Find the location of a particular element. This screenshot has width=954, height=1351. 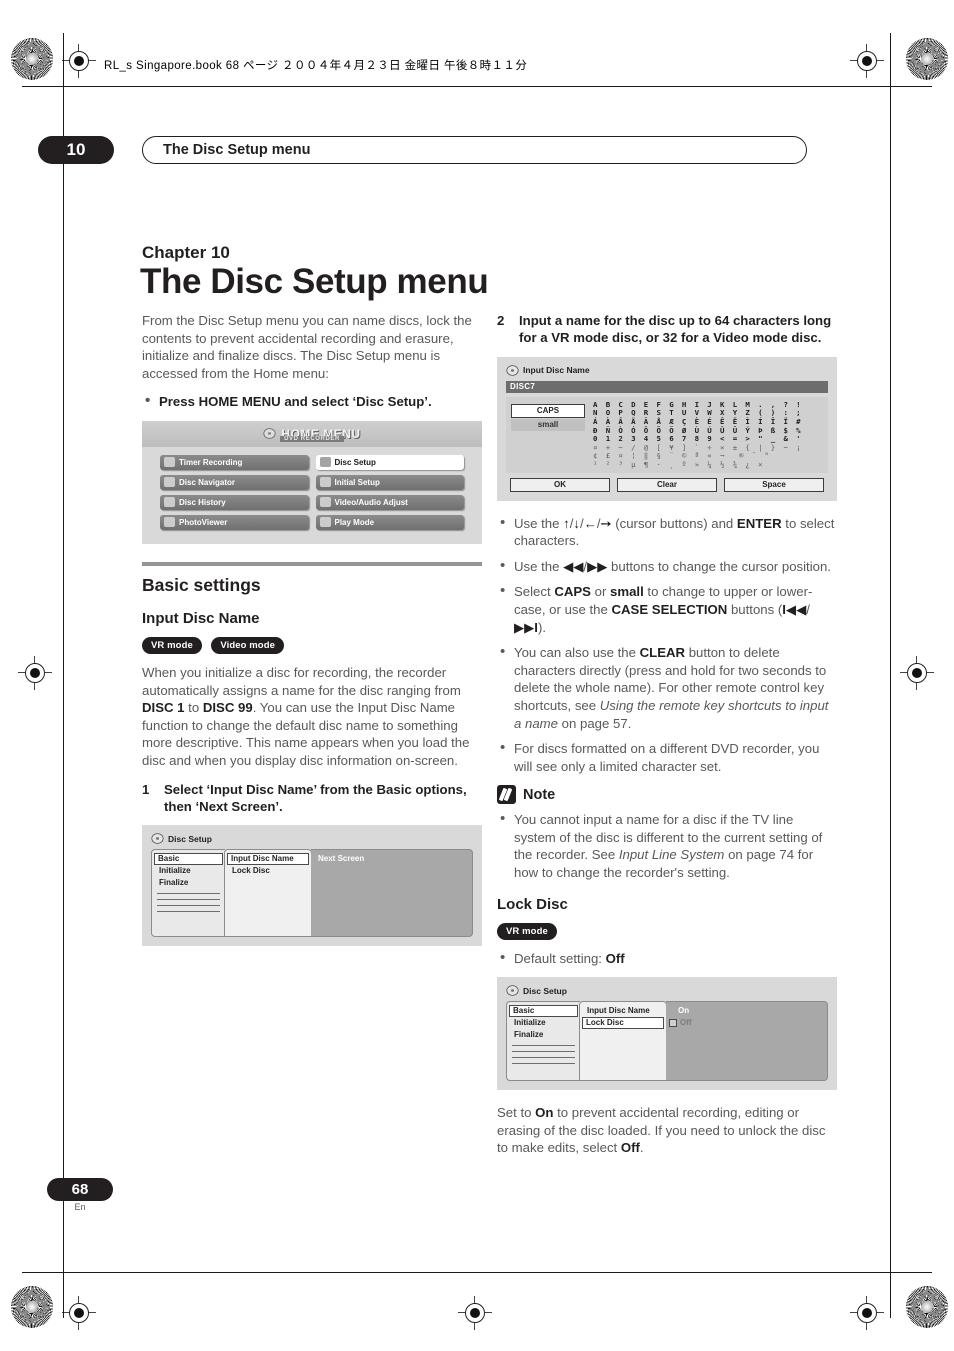

disc-logo-icon is located at coordinates (269, 434).